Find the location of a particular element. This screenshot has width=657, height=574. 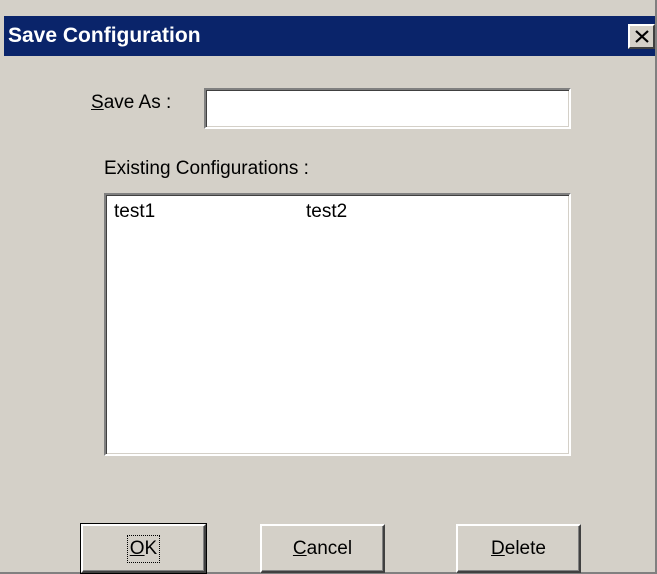

ok-button: OK is located at coordinates (143, 548).